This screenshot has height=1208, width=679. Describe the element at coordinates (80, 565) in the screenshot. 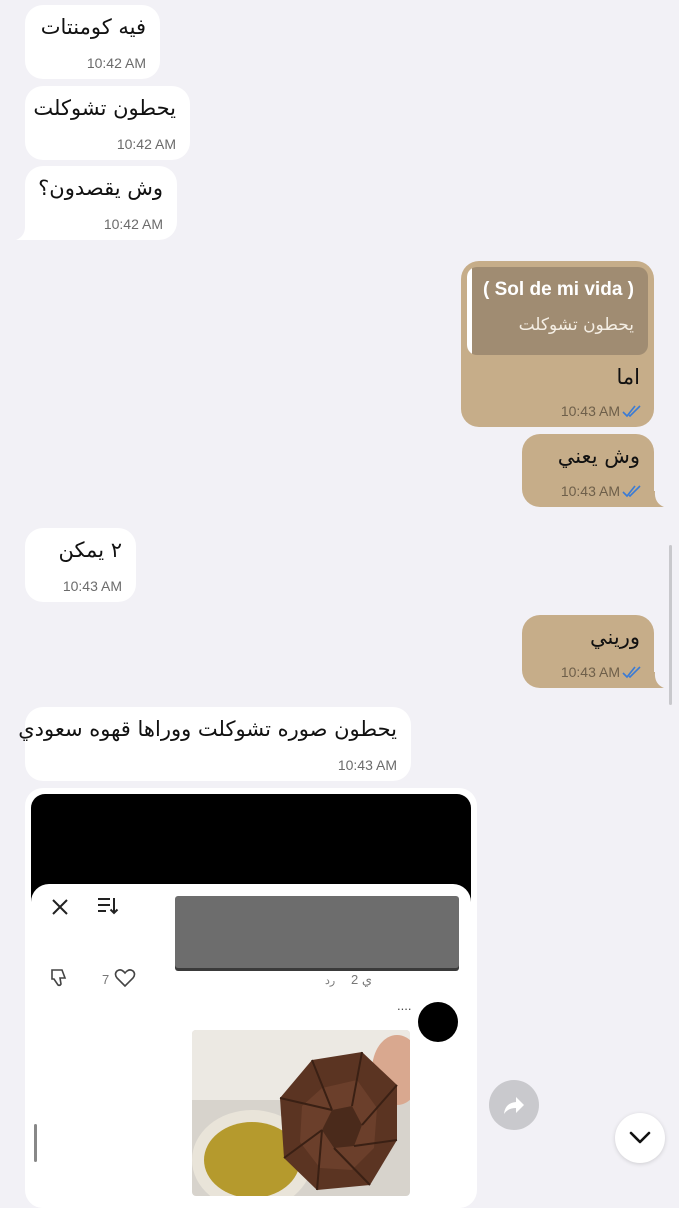

I see `message-incoming: ٢ يمكن 10:43 AM` at that location.